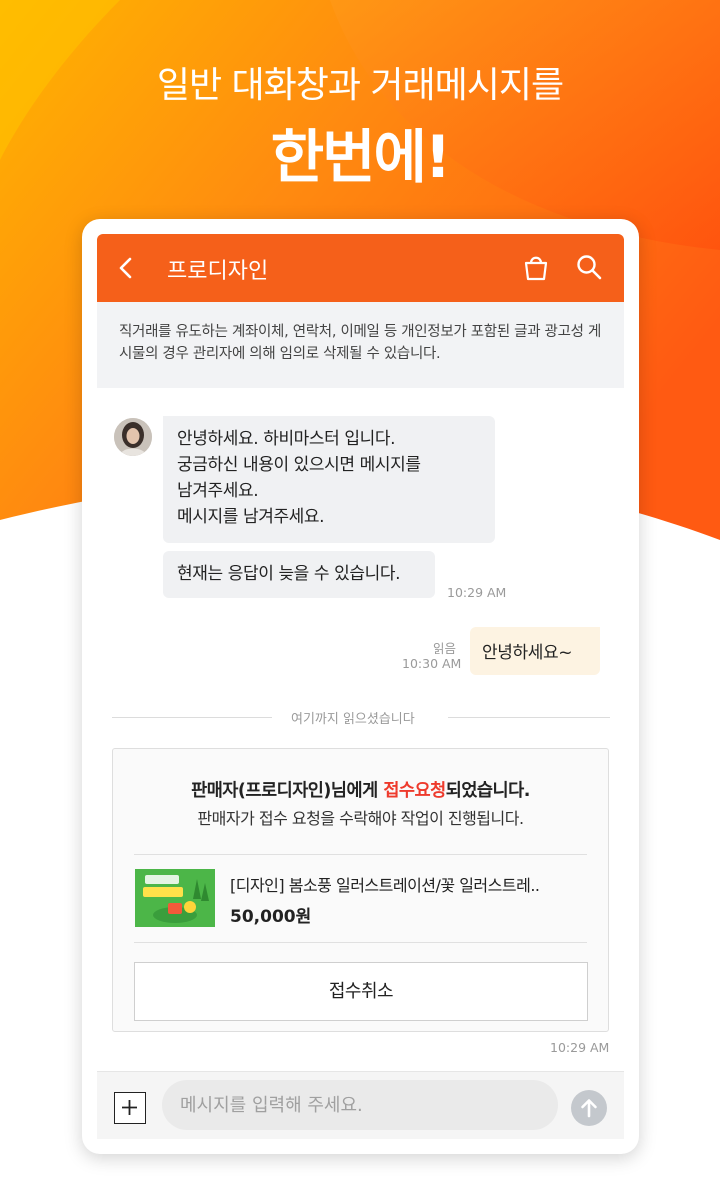  Describe the element at coordinates (488, 791) in the screenshot. I see `title-suffix: 되었습니다.` at that location.